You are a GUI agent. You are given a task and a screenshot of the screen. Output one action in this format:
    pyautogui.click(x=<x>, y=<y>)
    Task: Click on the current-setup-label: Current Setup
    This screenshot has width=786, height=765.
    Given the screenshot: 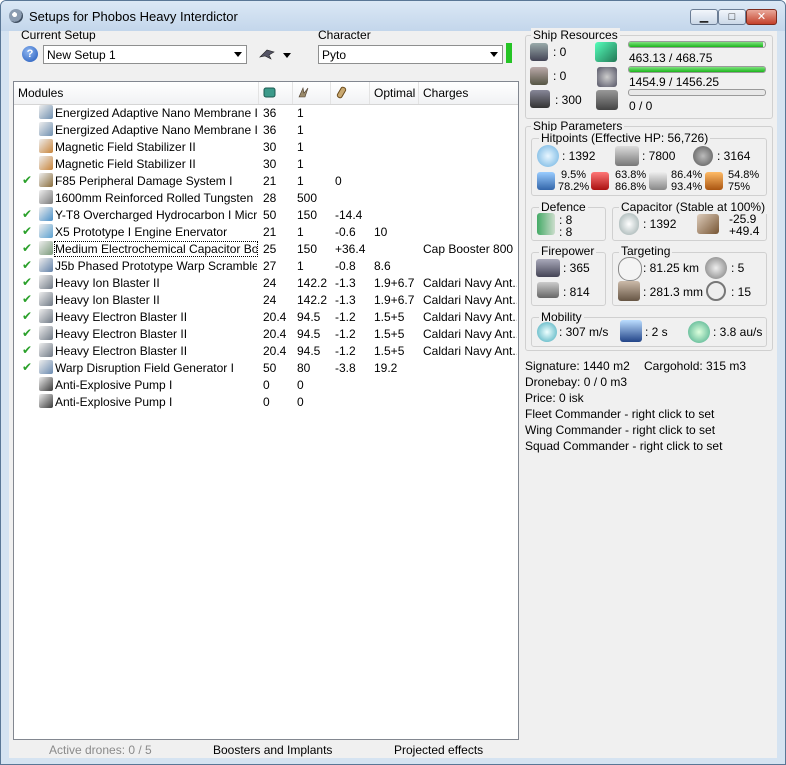 What is the action you would take?
    pyautogui.click(x=58, y=35)
    